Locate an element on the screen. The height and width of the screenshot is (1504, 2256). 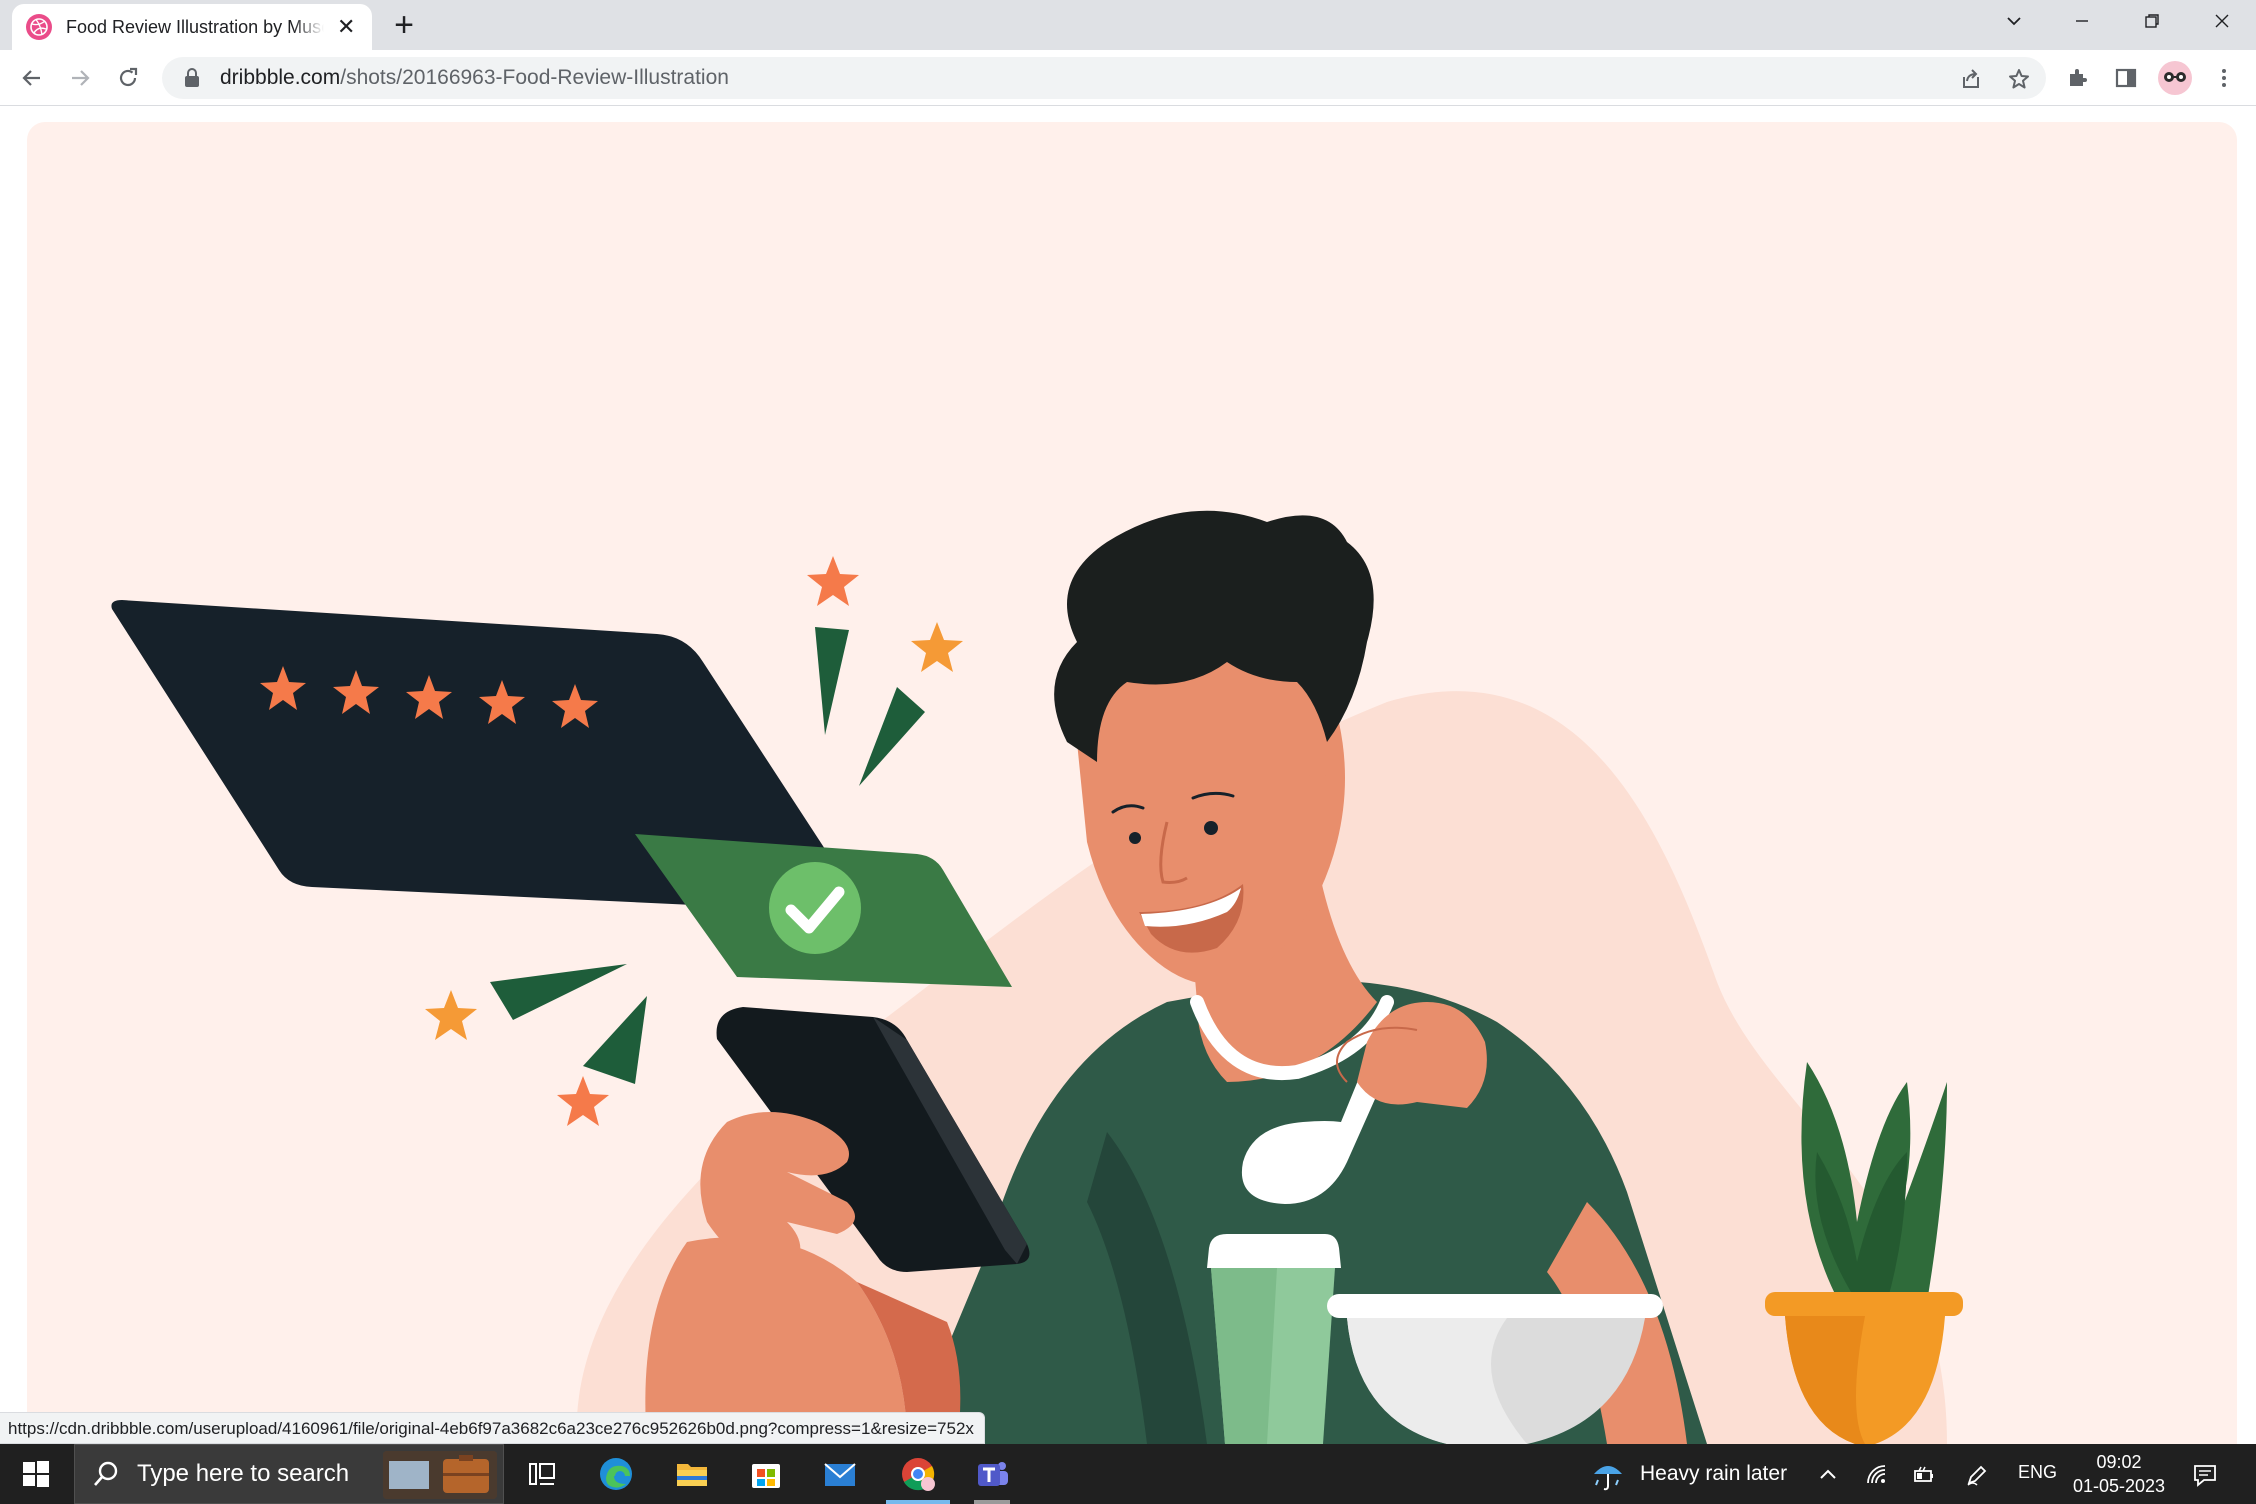
language-indicator: ENG is located at coordinates (2037, 1472).